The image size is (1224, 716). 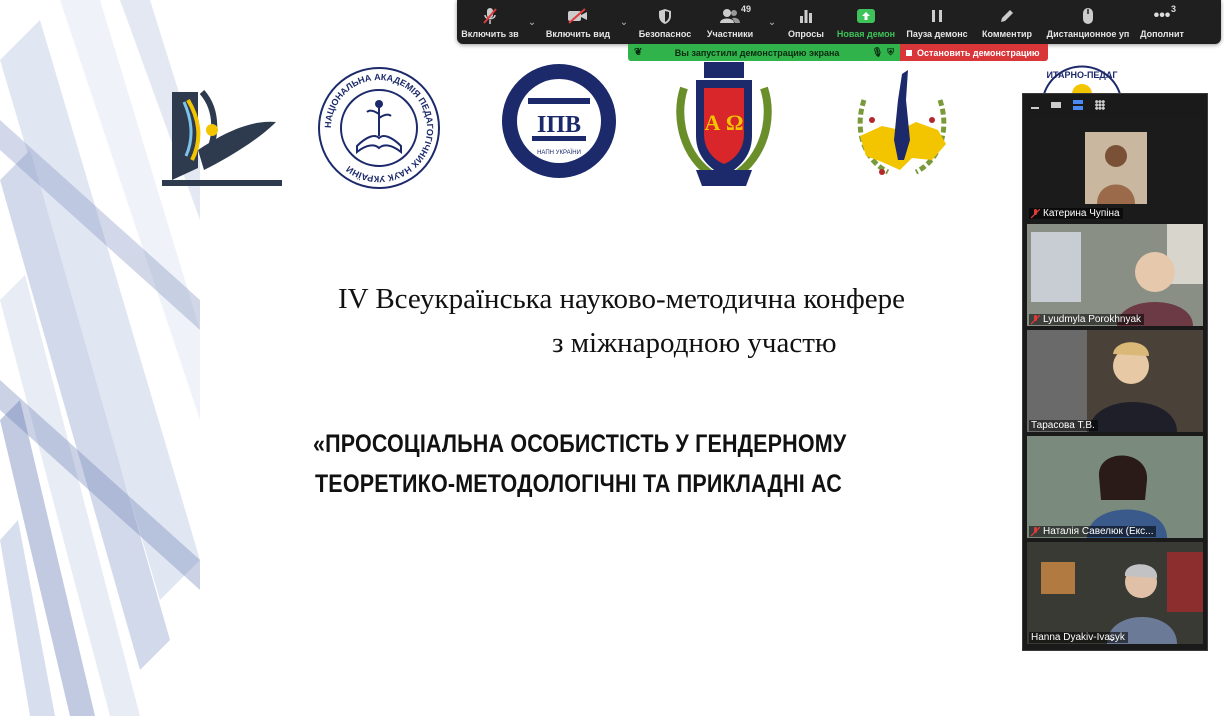 I want to click on camera-off-icon, so click(x=578, y=16).